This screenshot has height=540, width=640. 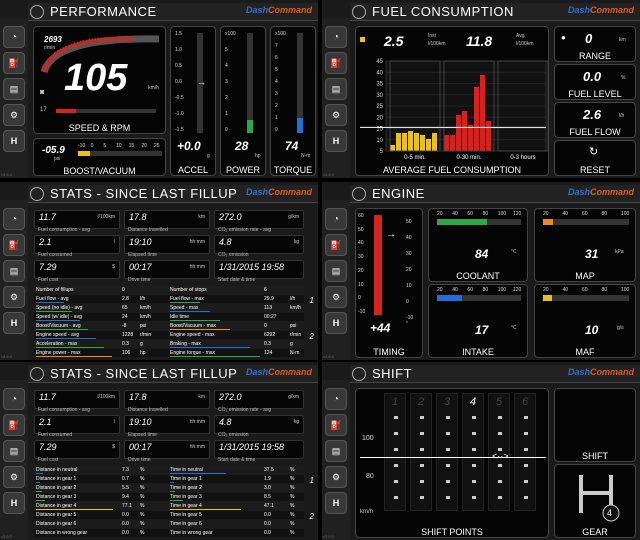 I want to click on gear-column: 4, so click(x=473, y=452).